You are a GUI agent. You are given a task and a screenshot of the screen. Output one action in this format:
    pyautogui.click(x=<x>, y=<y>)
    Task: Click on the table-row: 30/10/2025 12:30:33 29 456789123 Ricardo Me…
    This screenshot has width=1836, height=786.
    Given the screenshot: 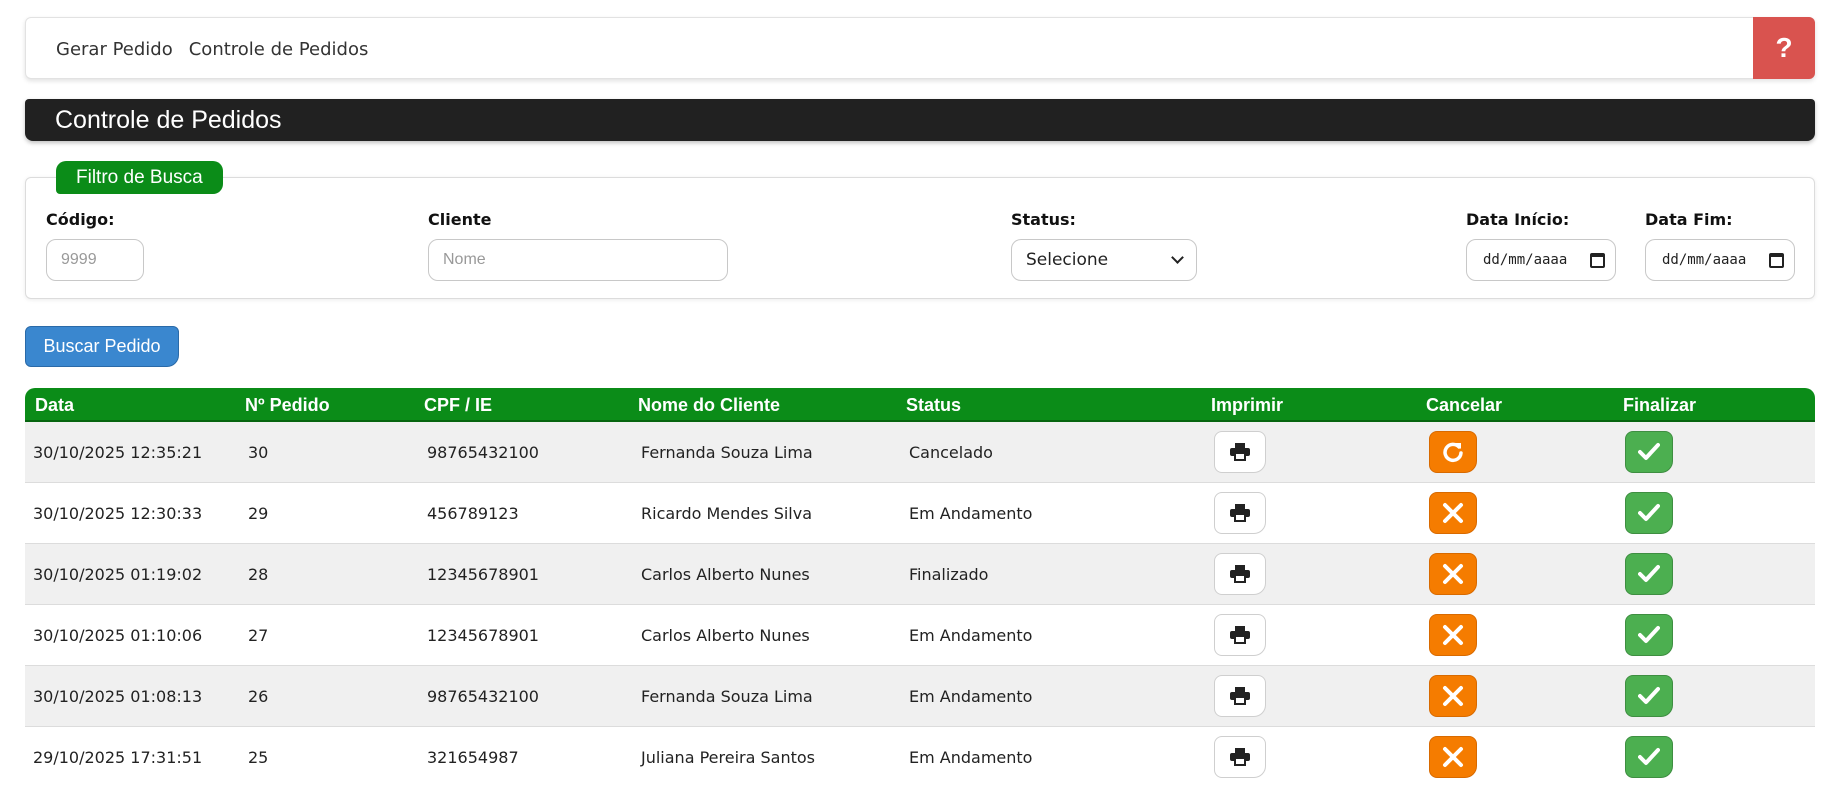 What is the action you would take?
    pyautogui.click(x=920, y=513)
    